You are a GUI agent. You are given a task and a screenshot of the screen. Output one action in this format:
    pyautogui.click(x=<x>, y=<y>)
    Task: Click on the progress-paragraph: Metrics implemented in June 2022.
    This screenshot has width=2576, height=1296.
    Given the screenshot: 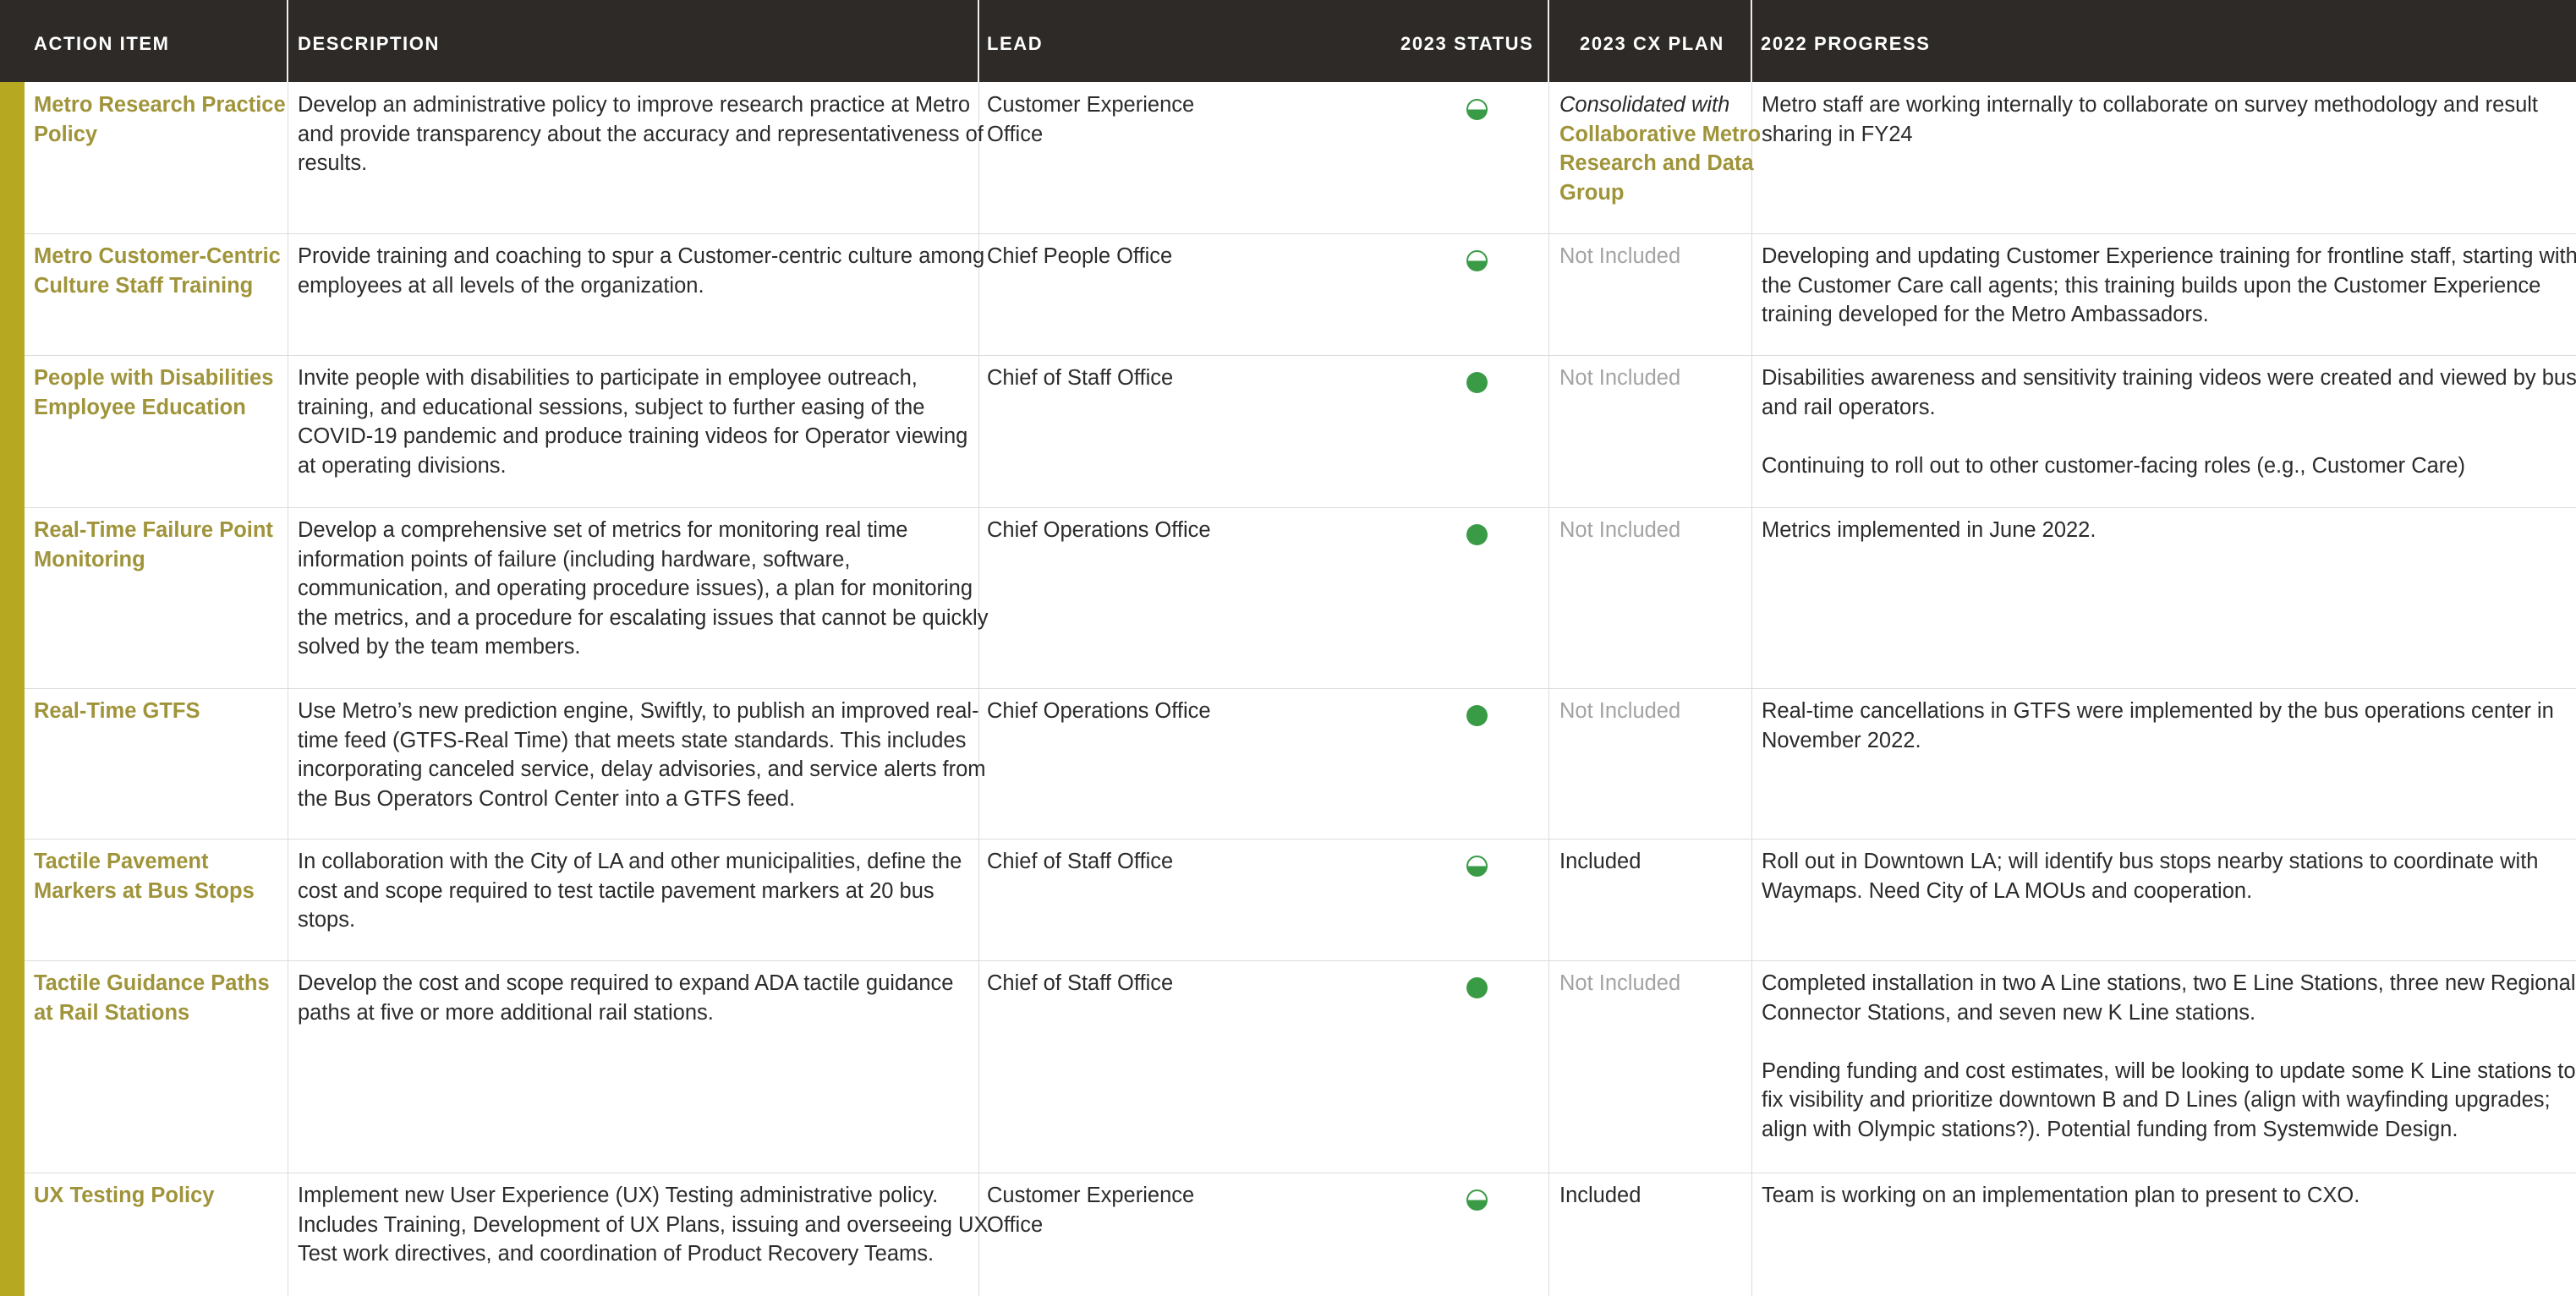 What is the action you would take?
    pyautogui.click(x=1929, y=530)
    